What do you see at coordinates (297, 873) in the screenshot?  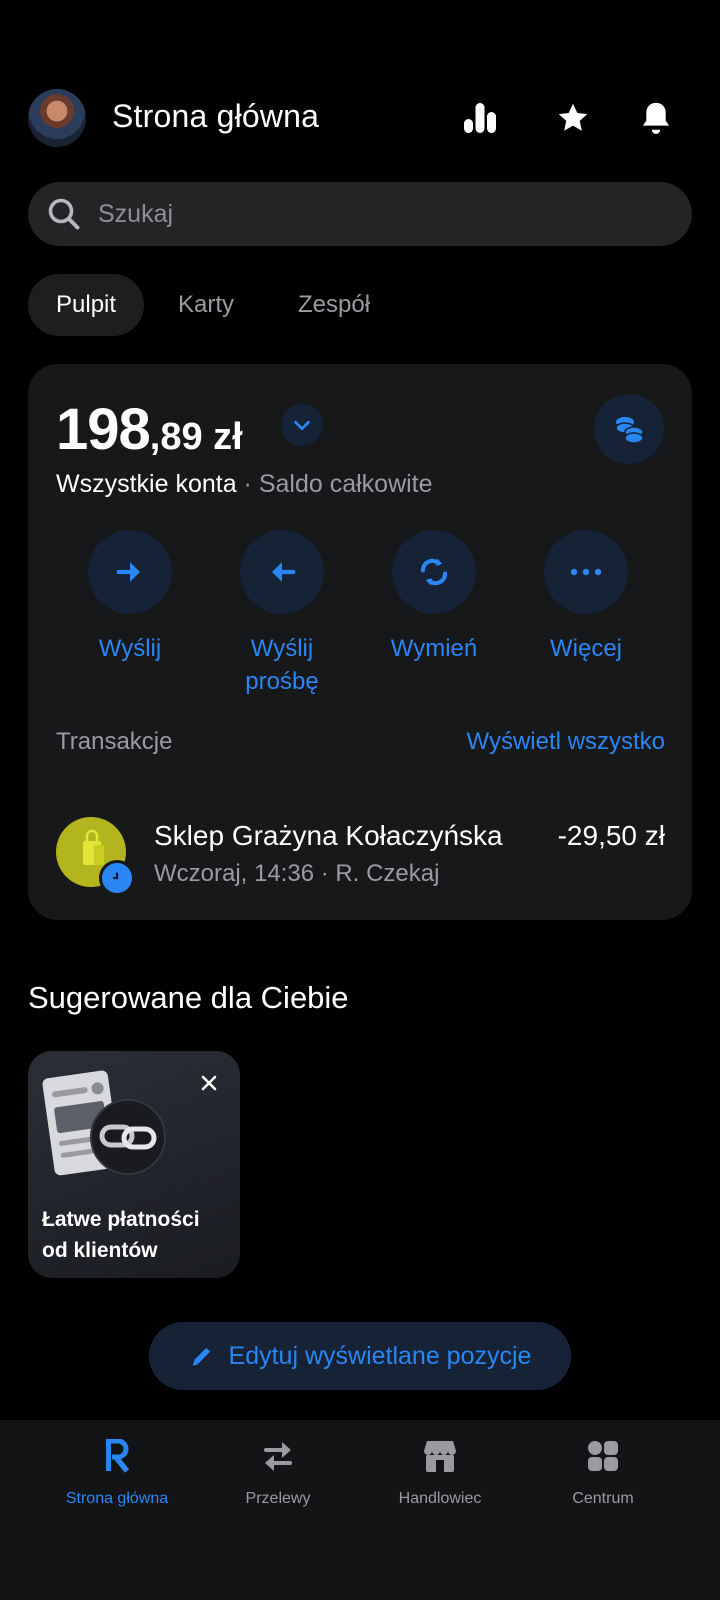 I see `transaction-subtitle: Wczoraj, 14:36 · R. Czekaj` at bounding box center [297, 873].